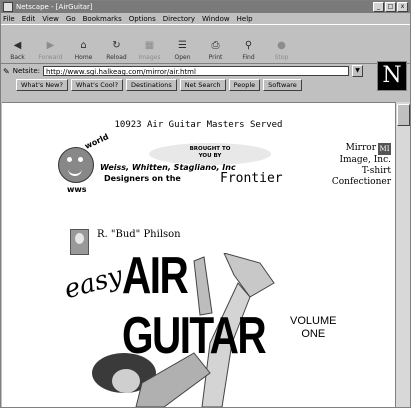  What do you see at coordinates (245, 19) in the screenshot?
I see `menu-help: Help` at bounding box center [245, 19].